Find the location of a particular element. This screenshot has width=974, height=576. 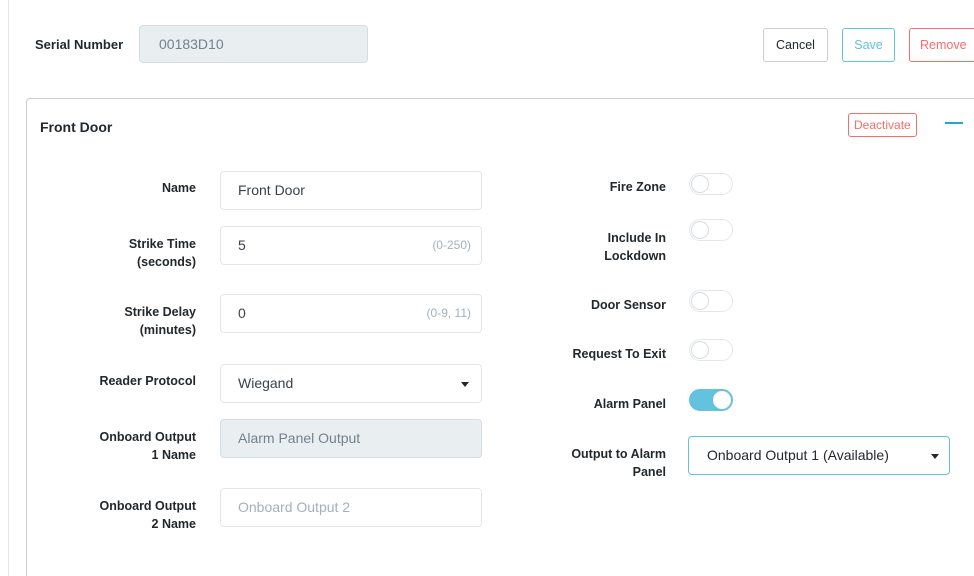

remove-button: Remove is located at coordinates (941, 45).